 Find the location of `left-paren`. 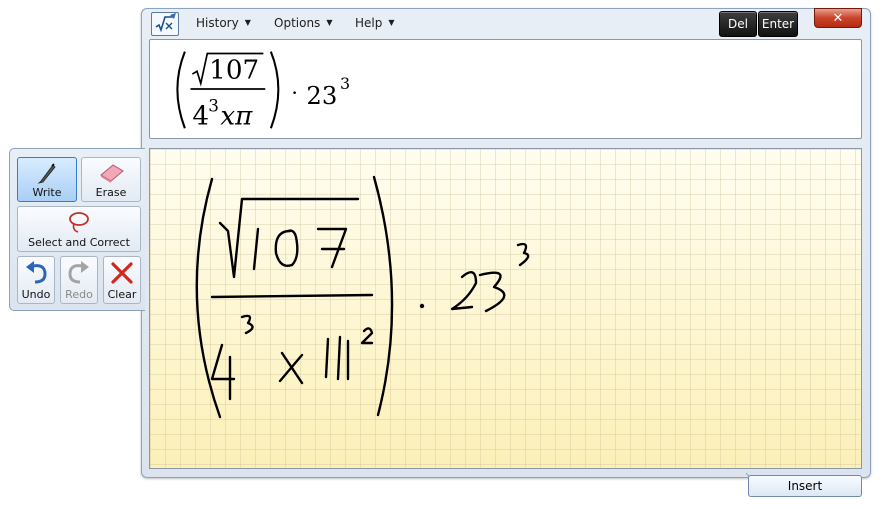

left-paren is located at coordinates (181, 90).